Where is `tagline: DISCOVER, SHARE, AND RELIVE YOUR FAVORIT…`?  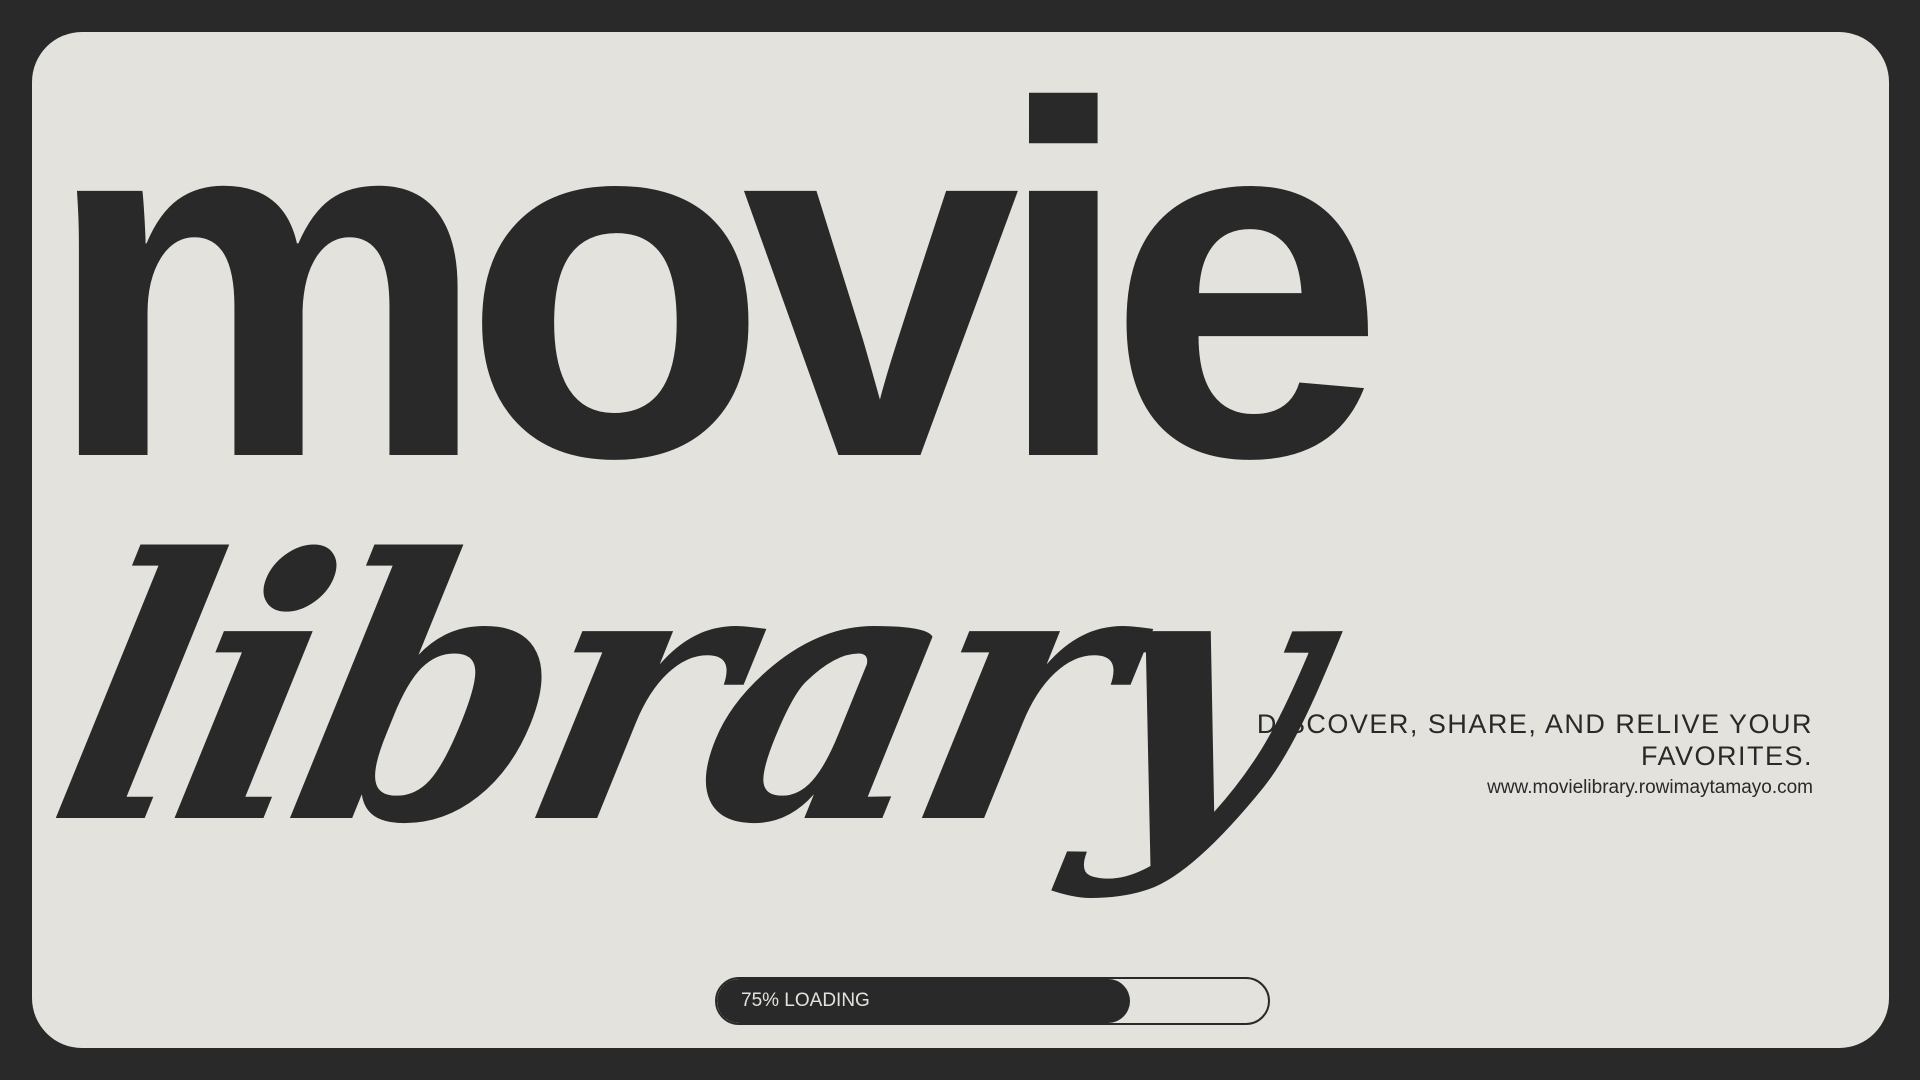 tagline: DISCOVER, SHARE, AND RELIVE YOUR FAVORIT… is located at coordinates (1534, 740).